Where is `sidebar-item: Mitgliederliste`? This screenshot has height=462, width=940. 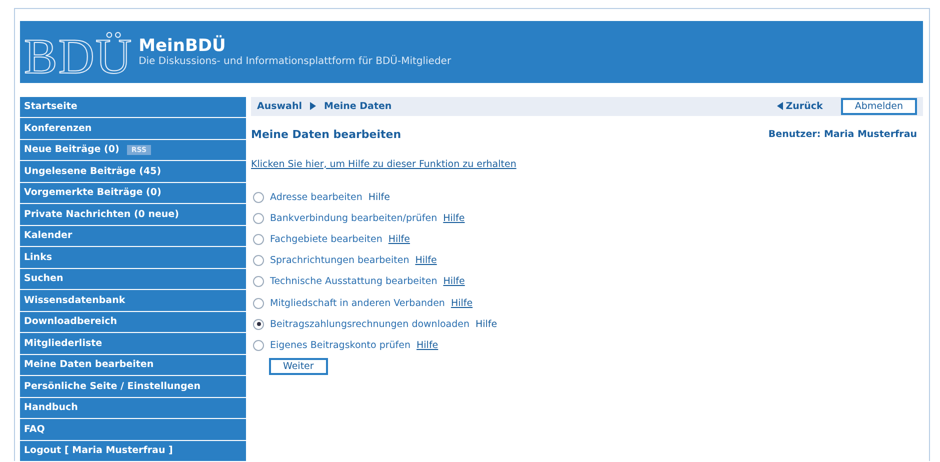
sidebar-item: Mitgliederliste is located at coordinates (133, 343).